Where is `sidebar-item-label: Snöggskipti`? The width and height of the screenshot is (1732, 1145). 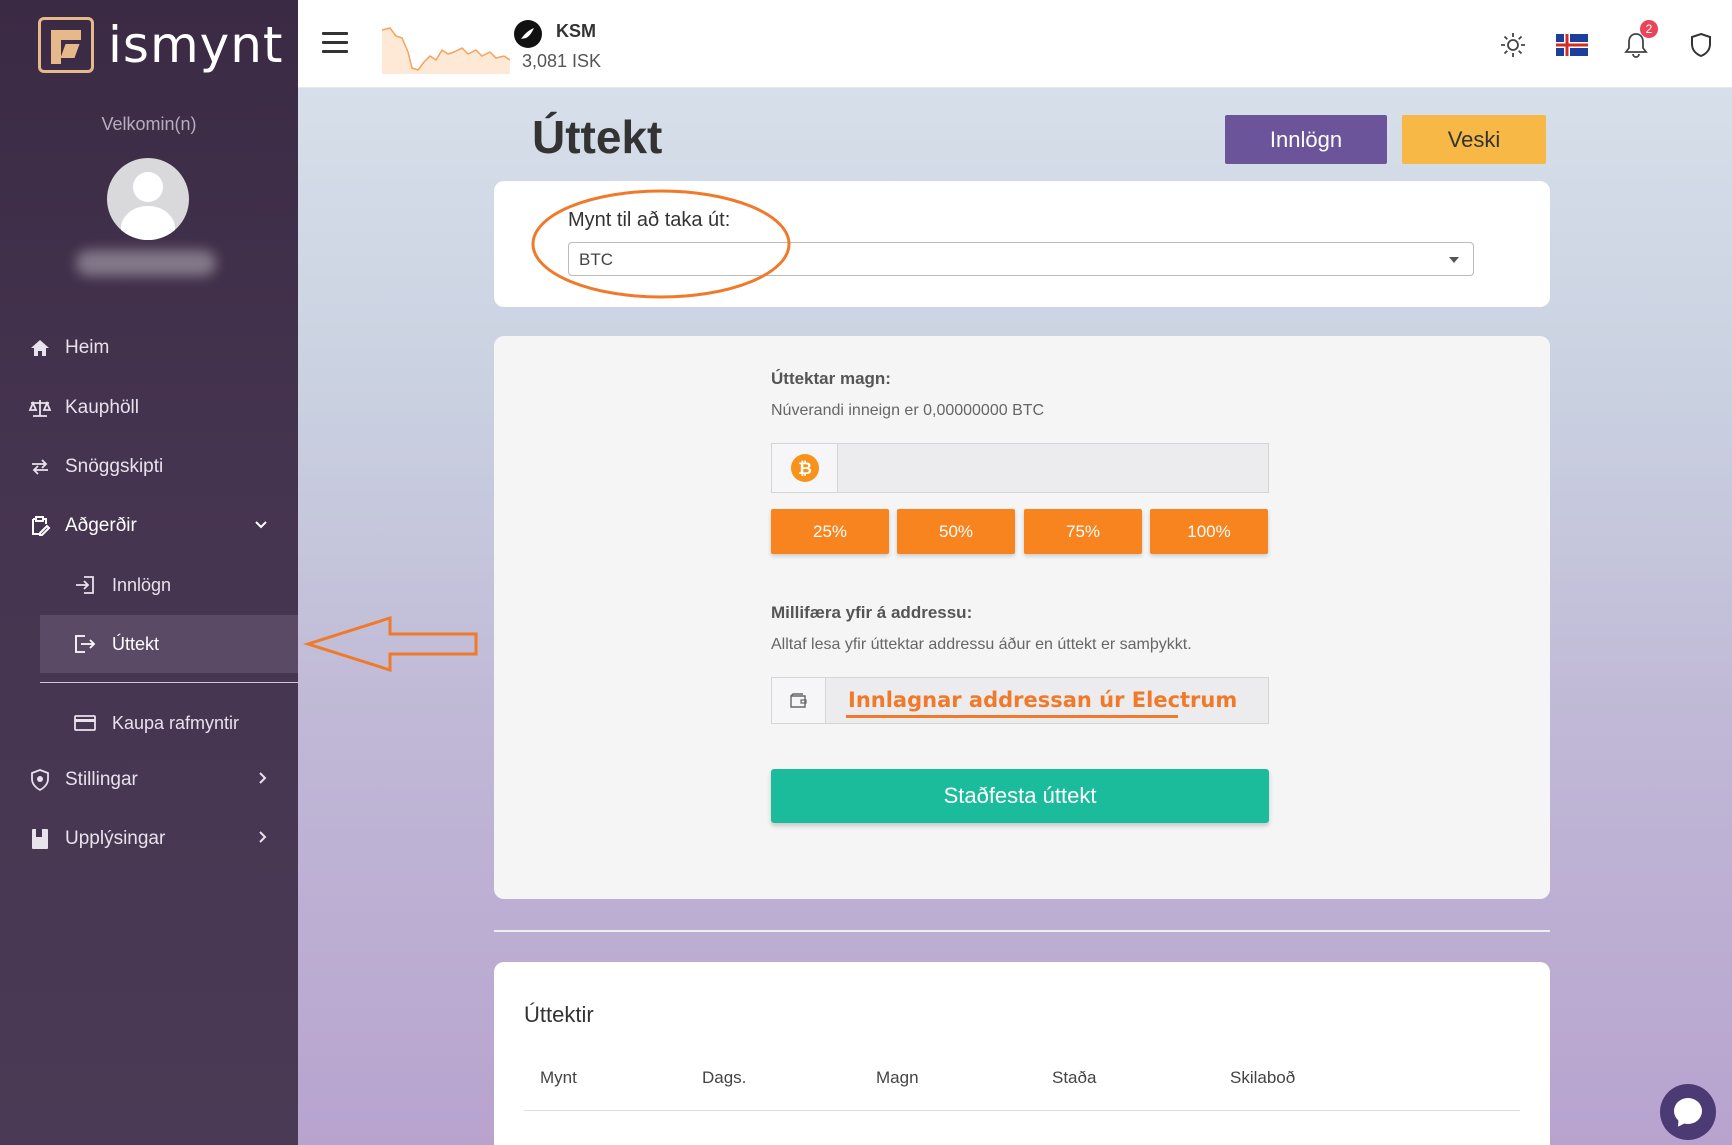
sidebar-item-label: Snöggskipti is located at coordinates (114, 466).